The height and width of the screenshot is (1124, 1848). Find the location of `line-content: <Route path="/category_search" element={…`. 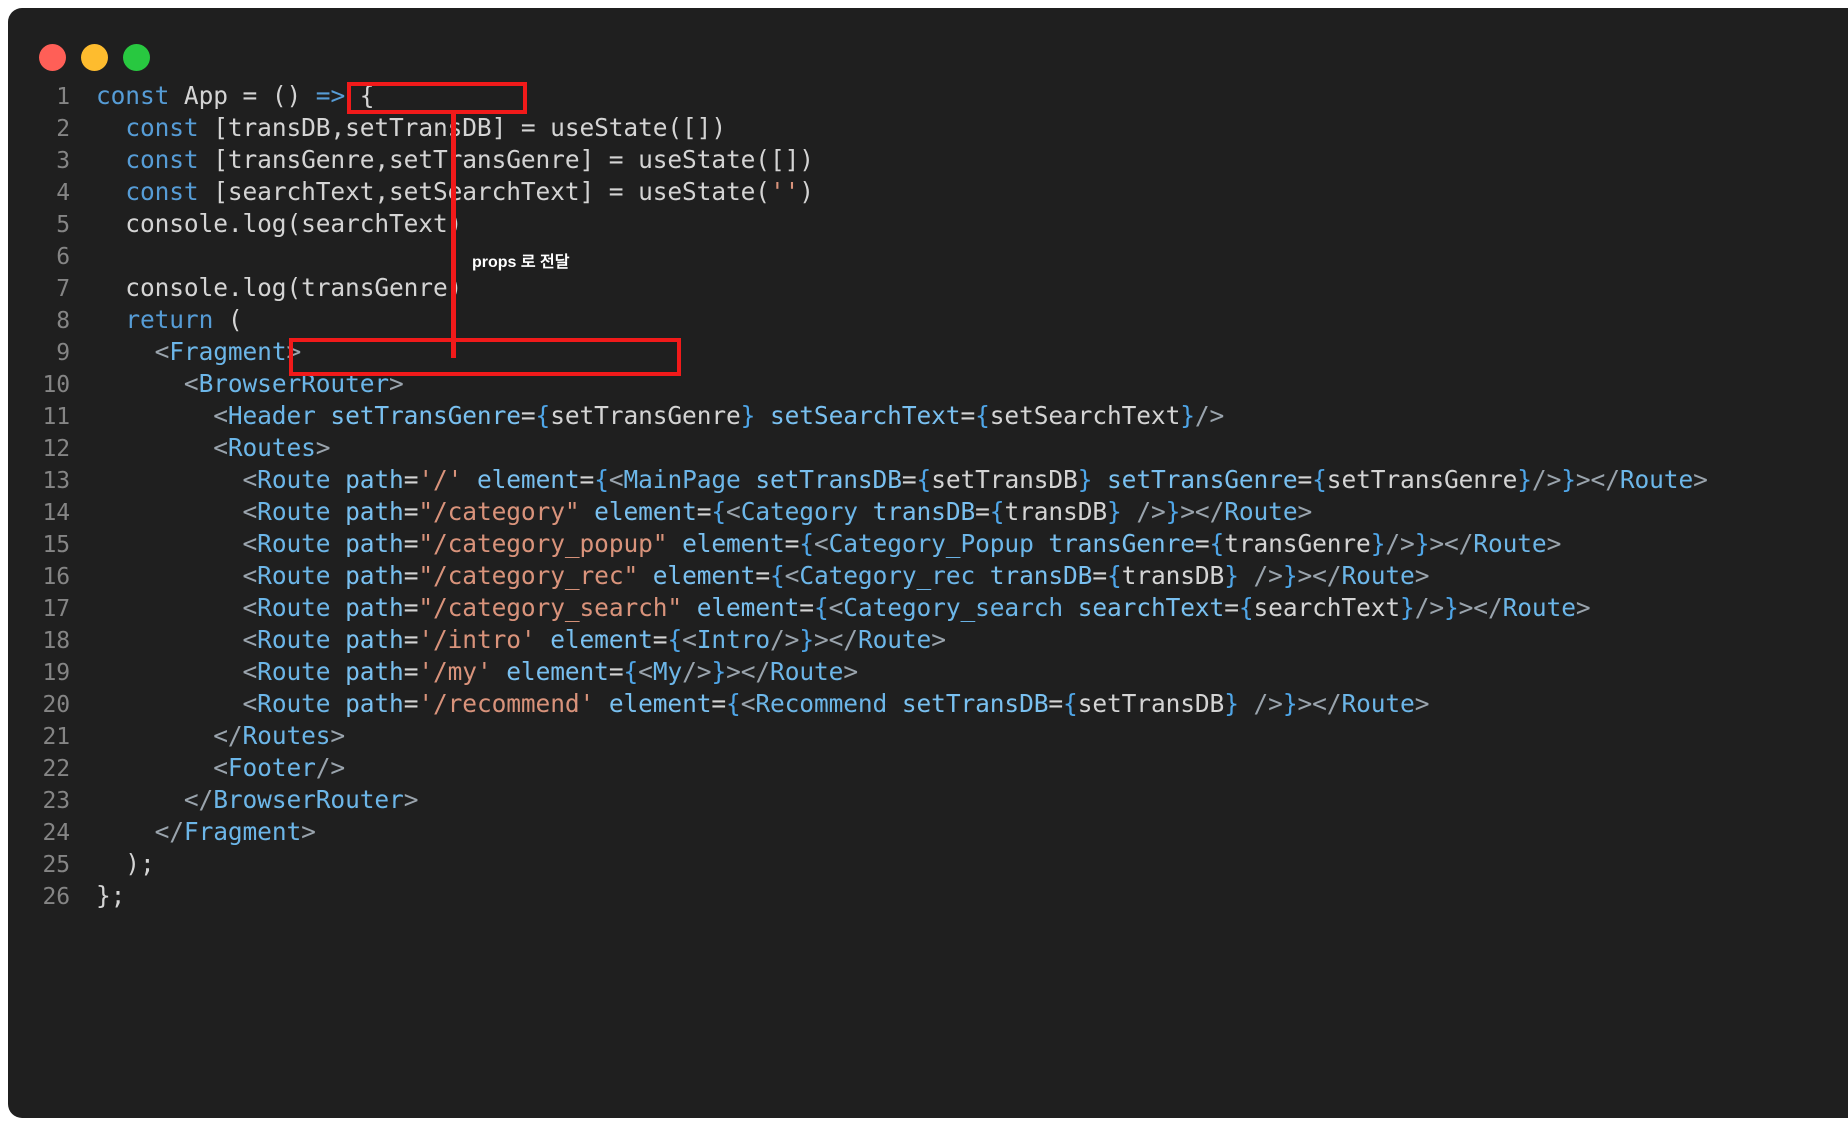

line-content: <Route path="/category_search" element={… is located at coordinates (916, 607).